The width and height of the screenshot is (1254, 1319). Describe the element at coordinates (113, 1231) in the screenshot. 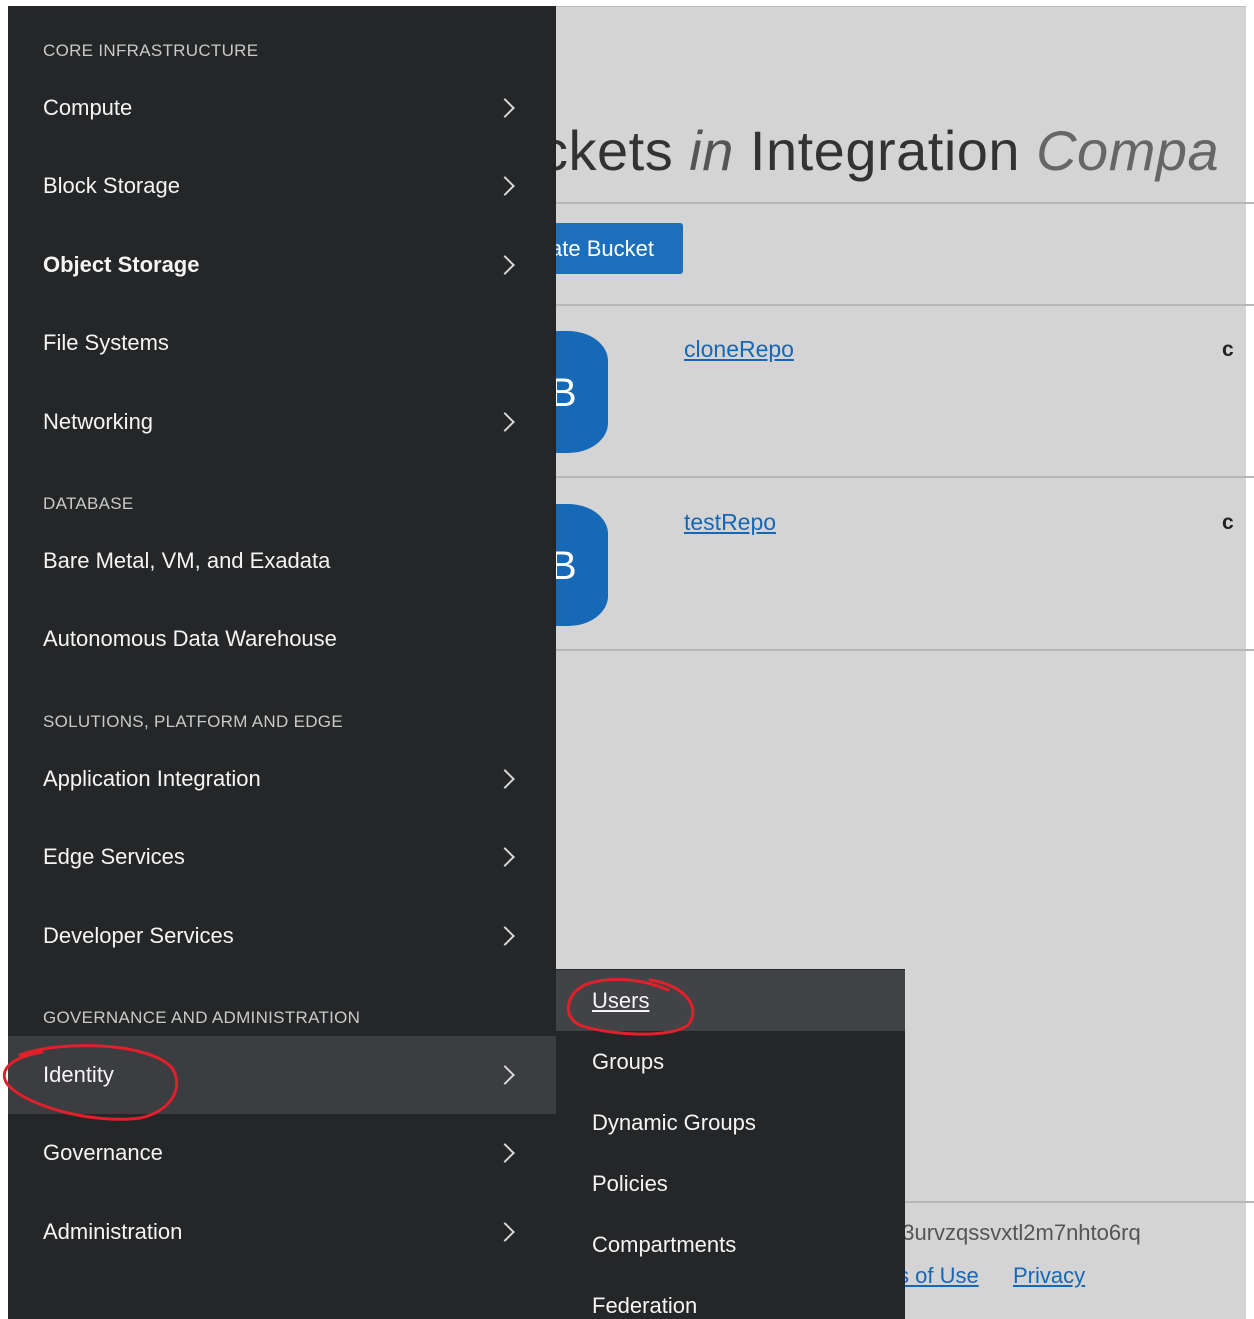

I see `menu-item-label: Administration` at that location.